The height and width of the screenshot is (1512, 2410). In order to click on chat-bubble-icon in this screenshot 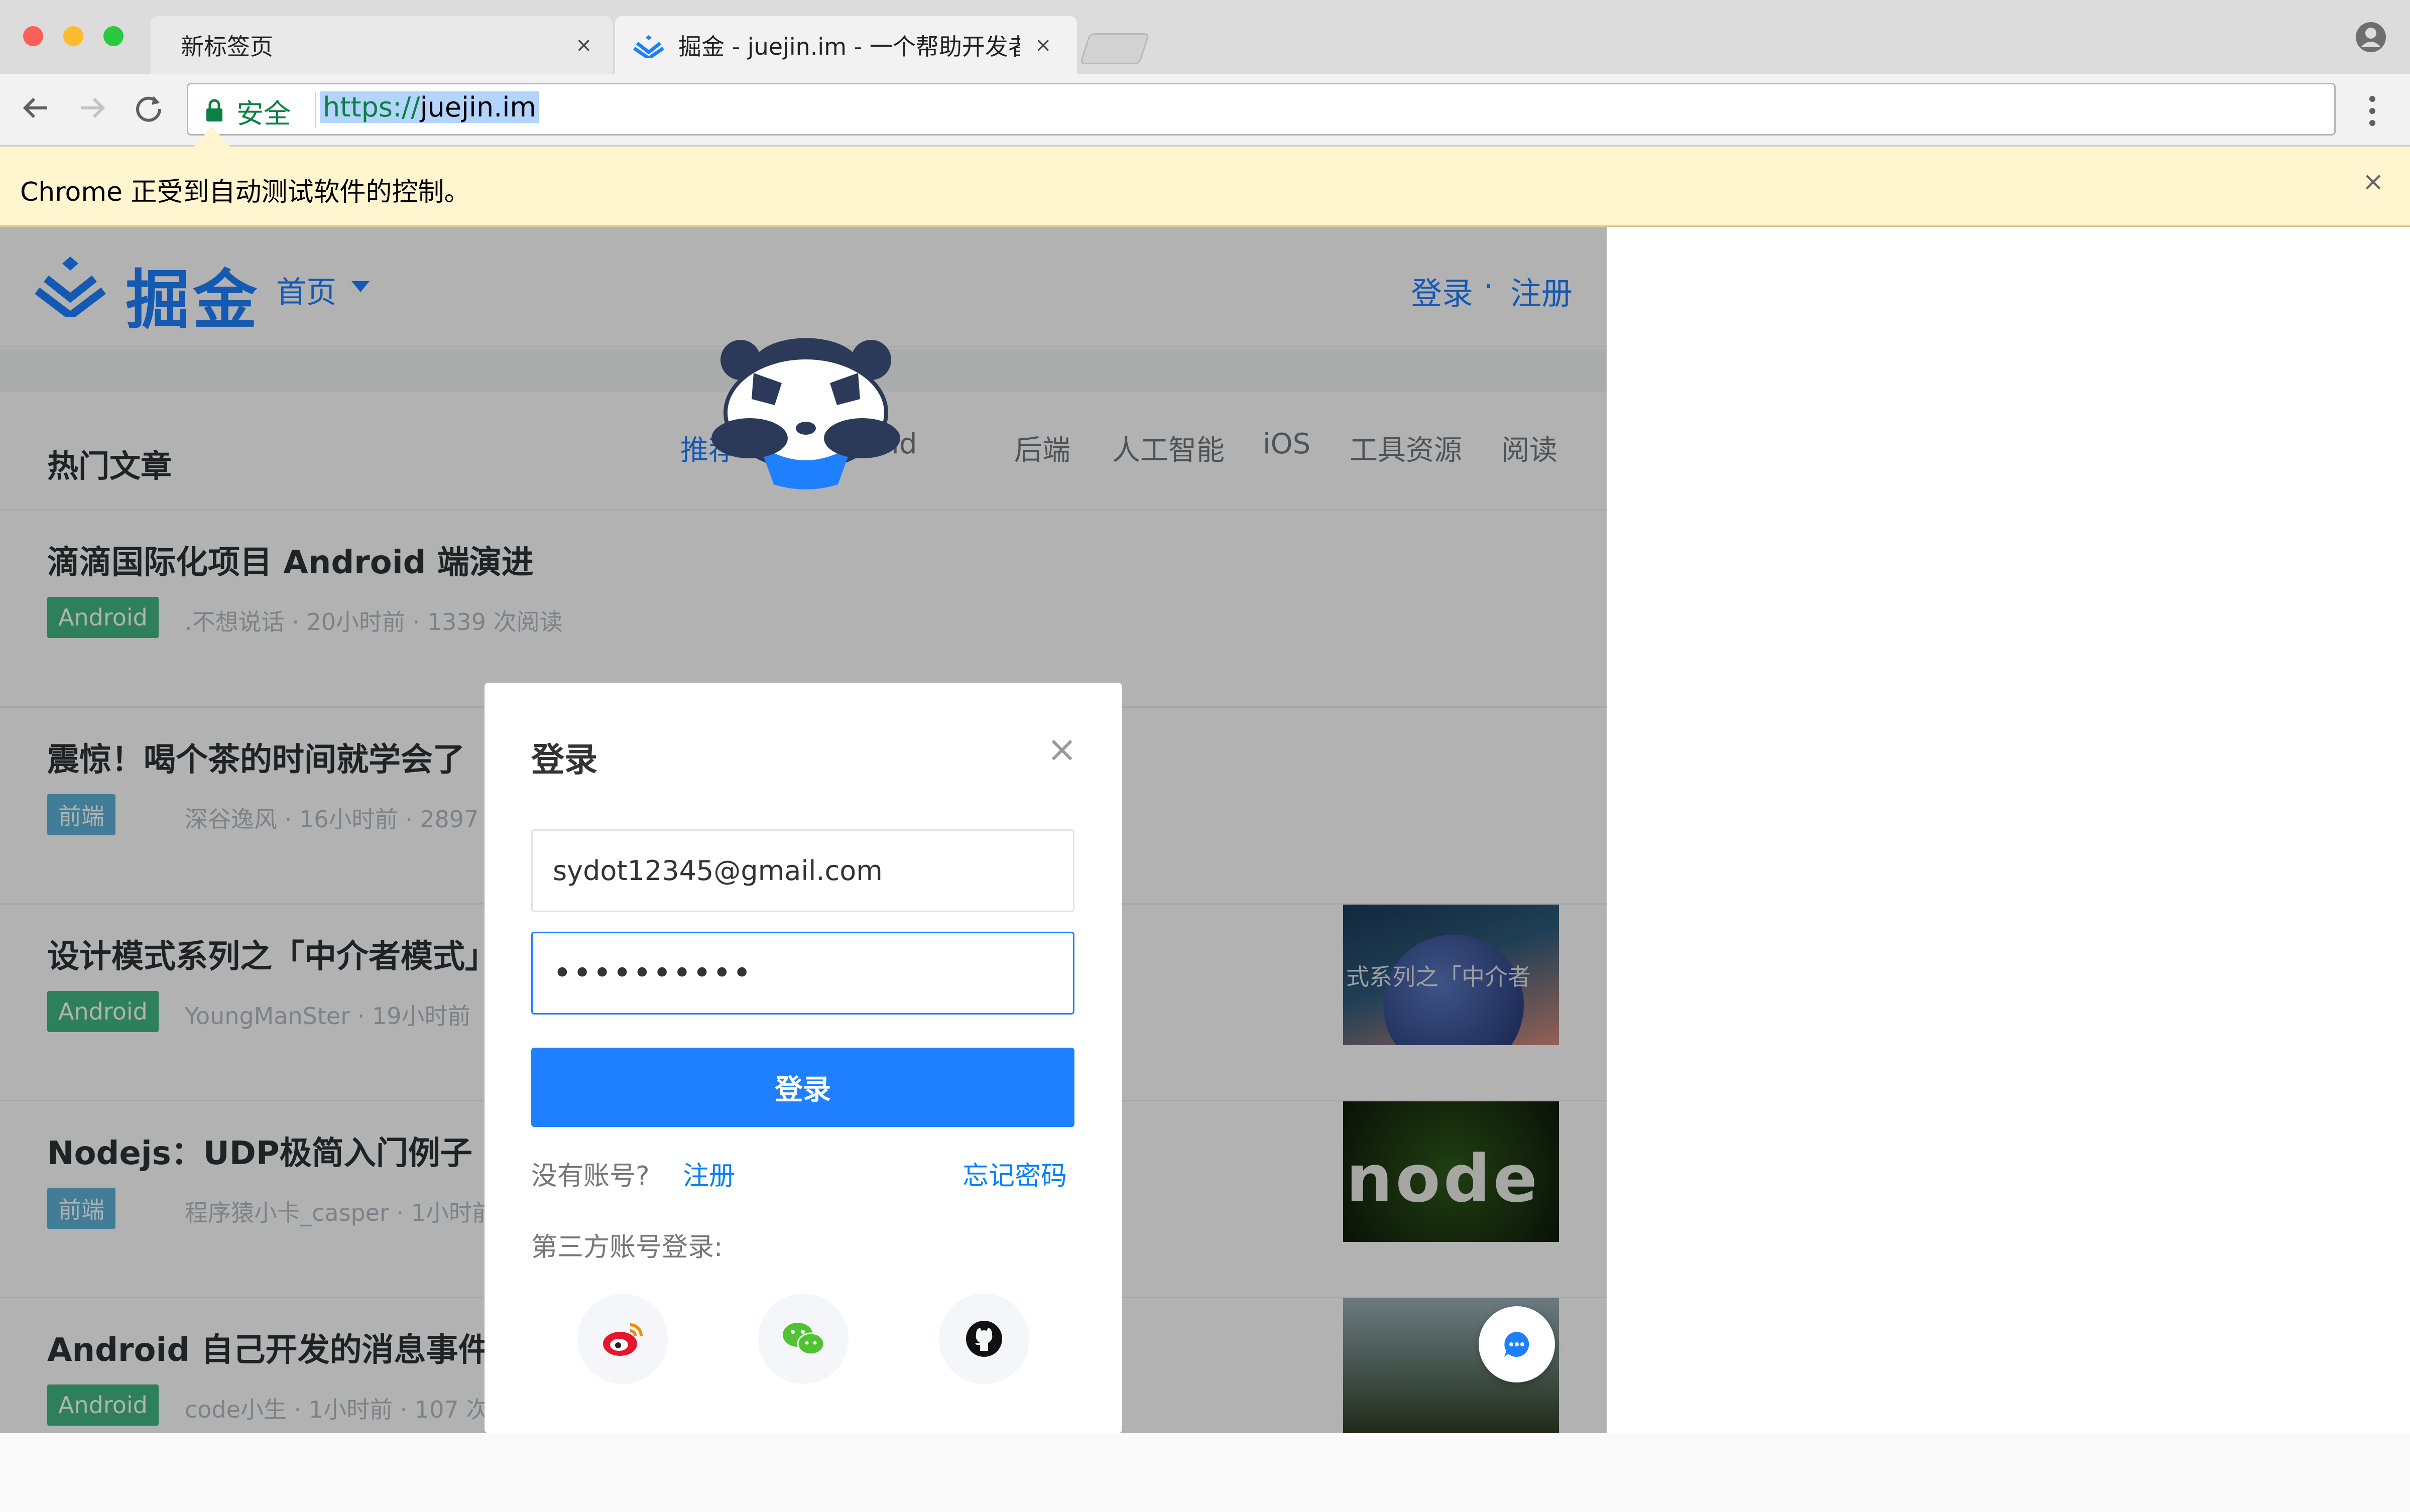, I will do `click(1516, 1344)`.